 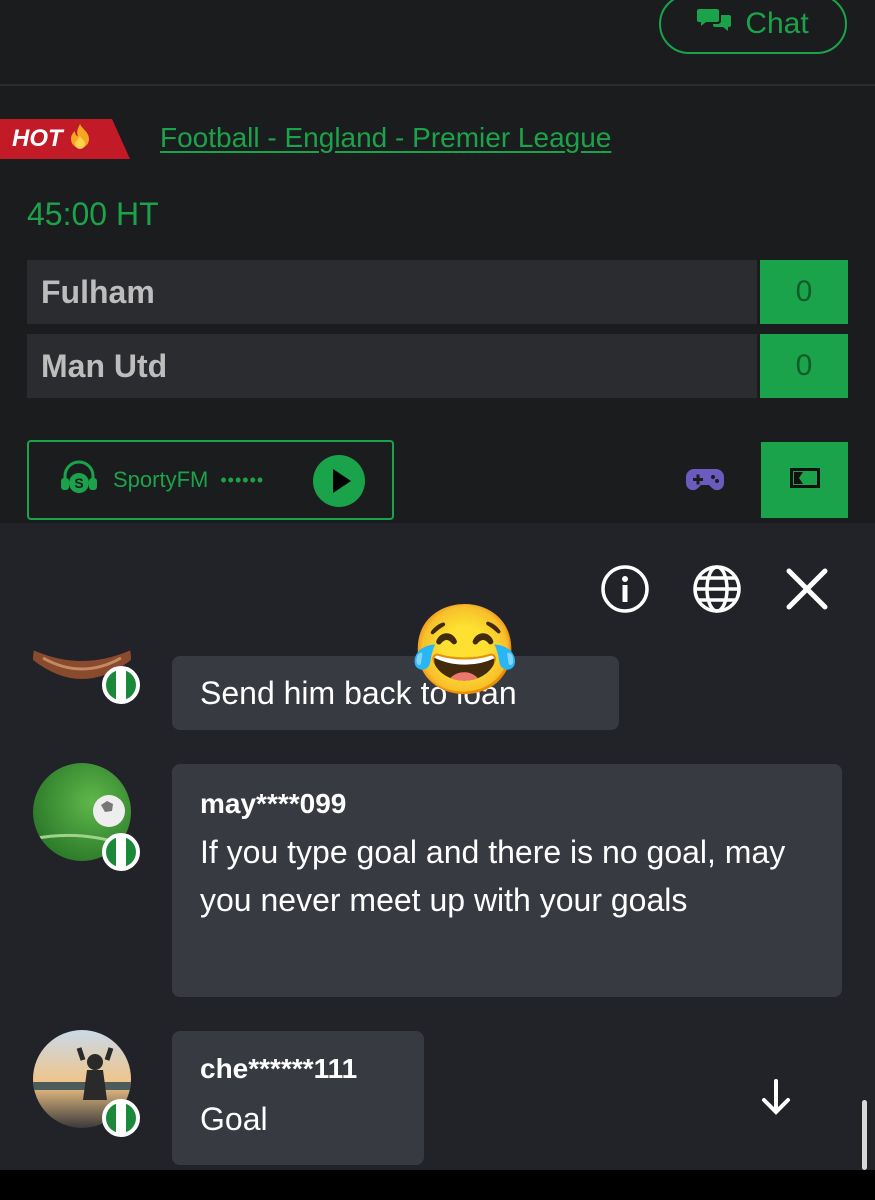 I want to click on arrow-down-icon, so click(x=776, y=1097).